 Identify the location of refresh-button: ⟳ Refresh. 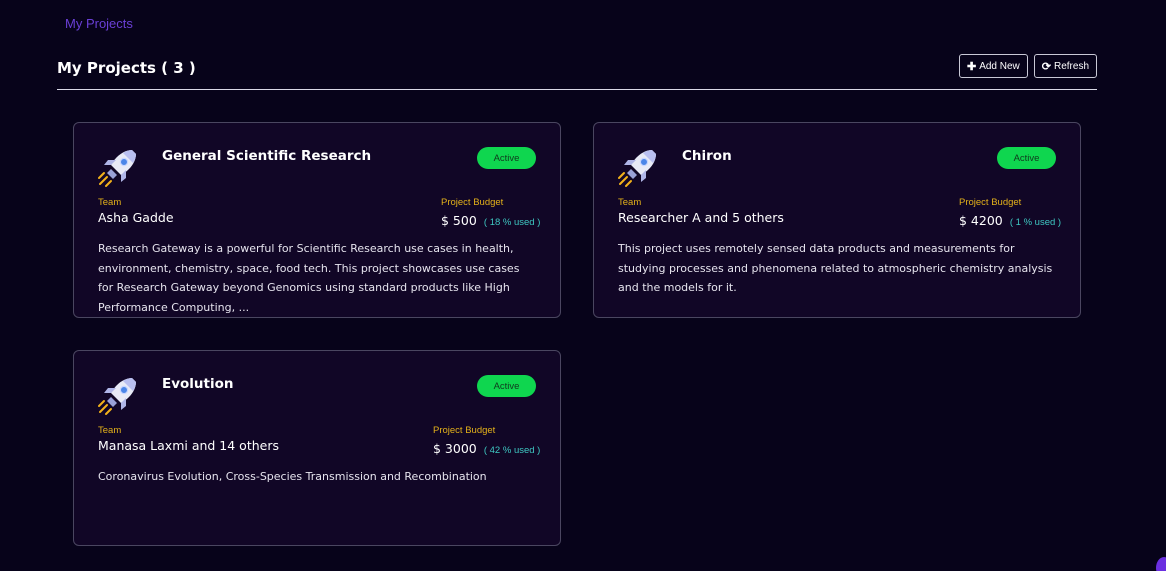
(1065, 66).